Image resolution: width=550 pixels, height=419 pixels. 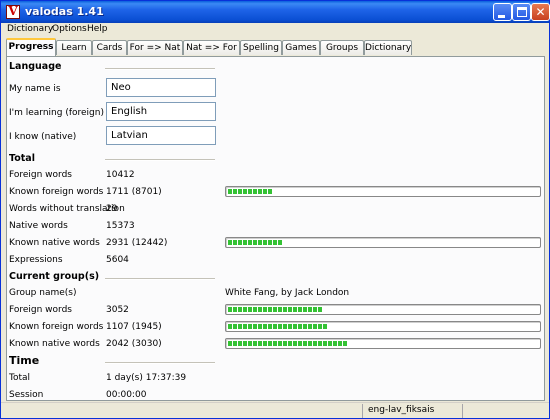 I want to click on tab-learn: Learn, so click(x=74, y=47).